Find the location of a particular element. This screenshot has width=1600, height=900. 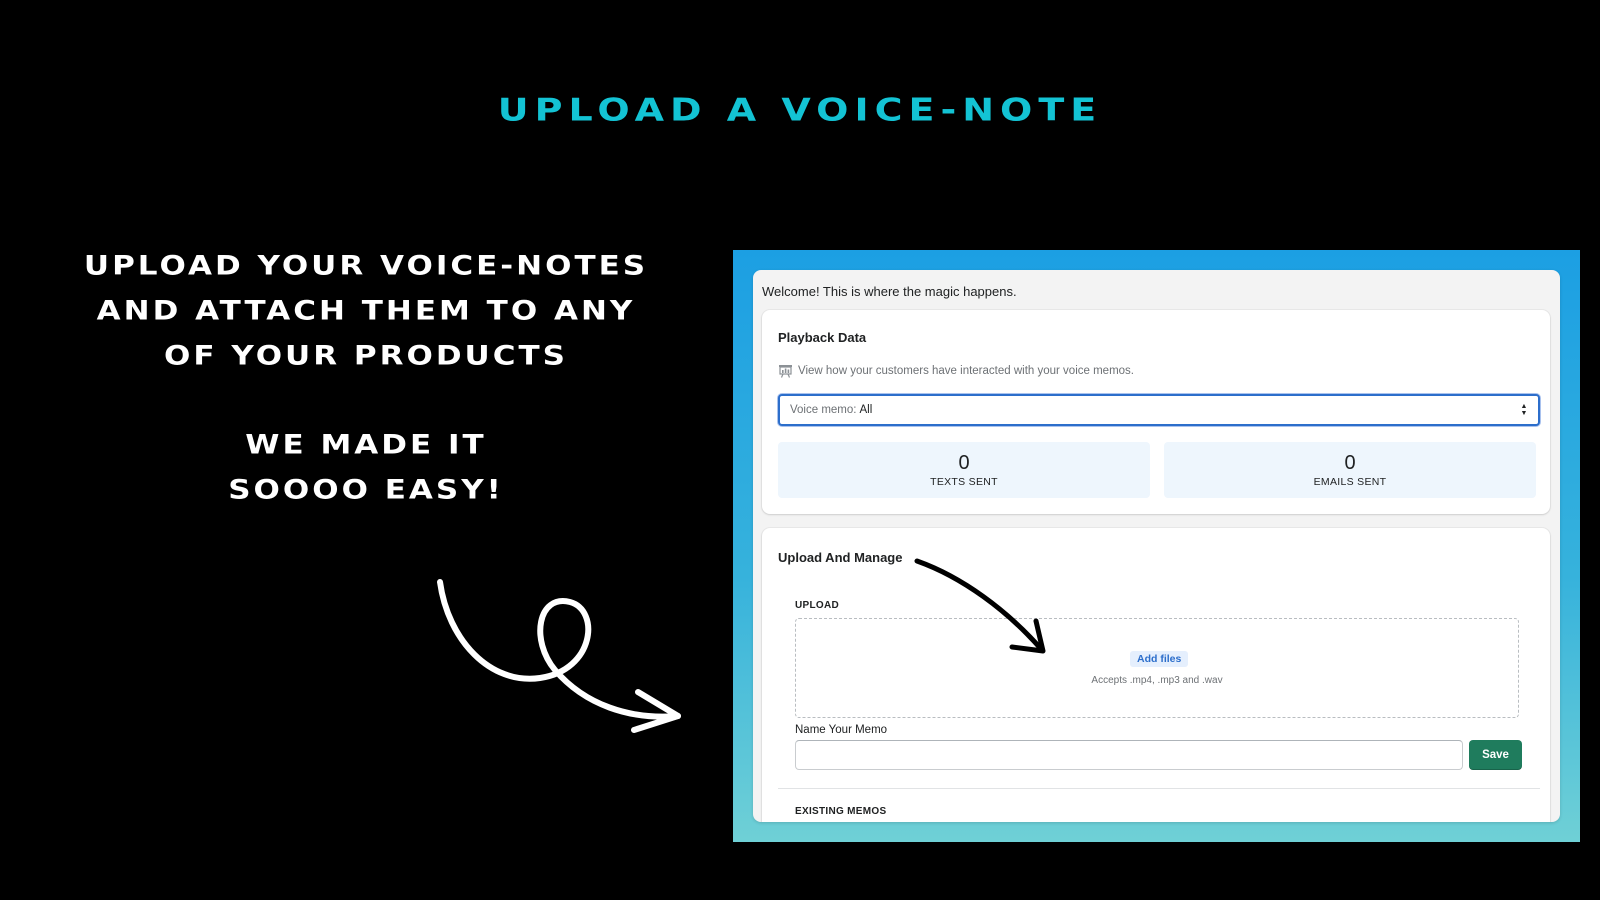

emails-sent-value: 0 is located at coordinates (1350, 463).